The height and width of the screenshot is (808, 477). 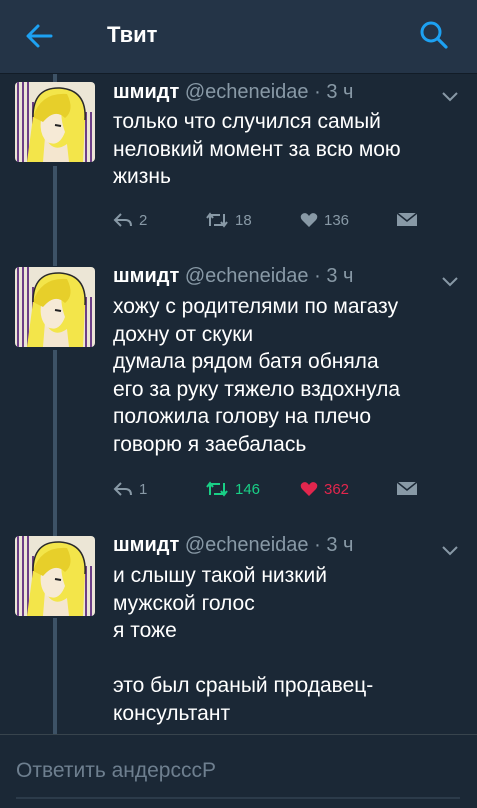 I want to click on retweet-count: 146, so click(x=248, y=489).